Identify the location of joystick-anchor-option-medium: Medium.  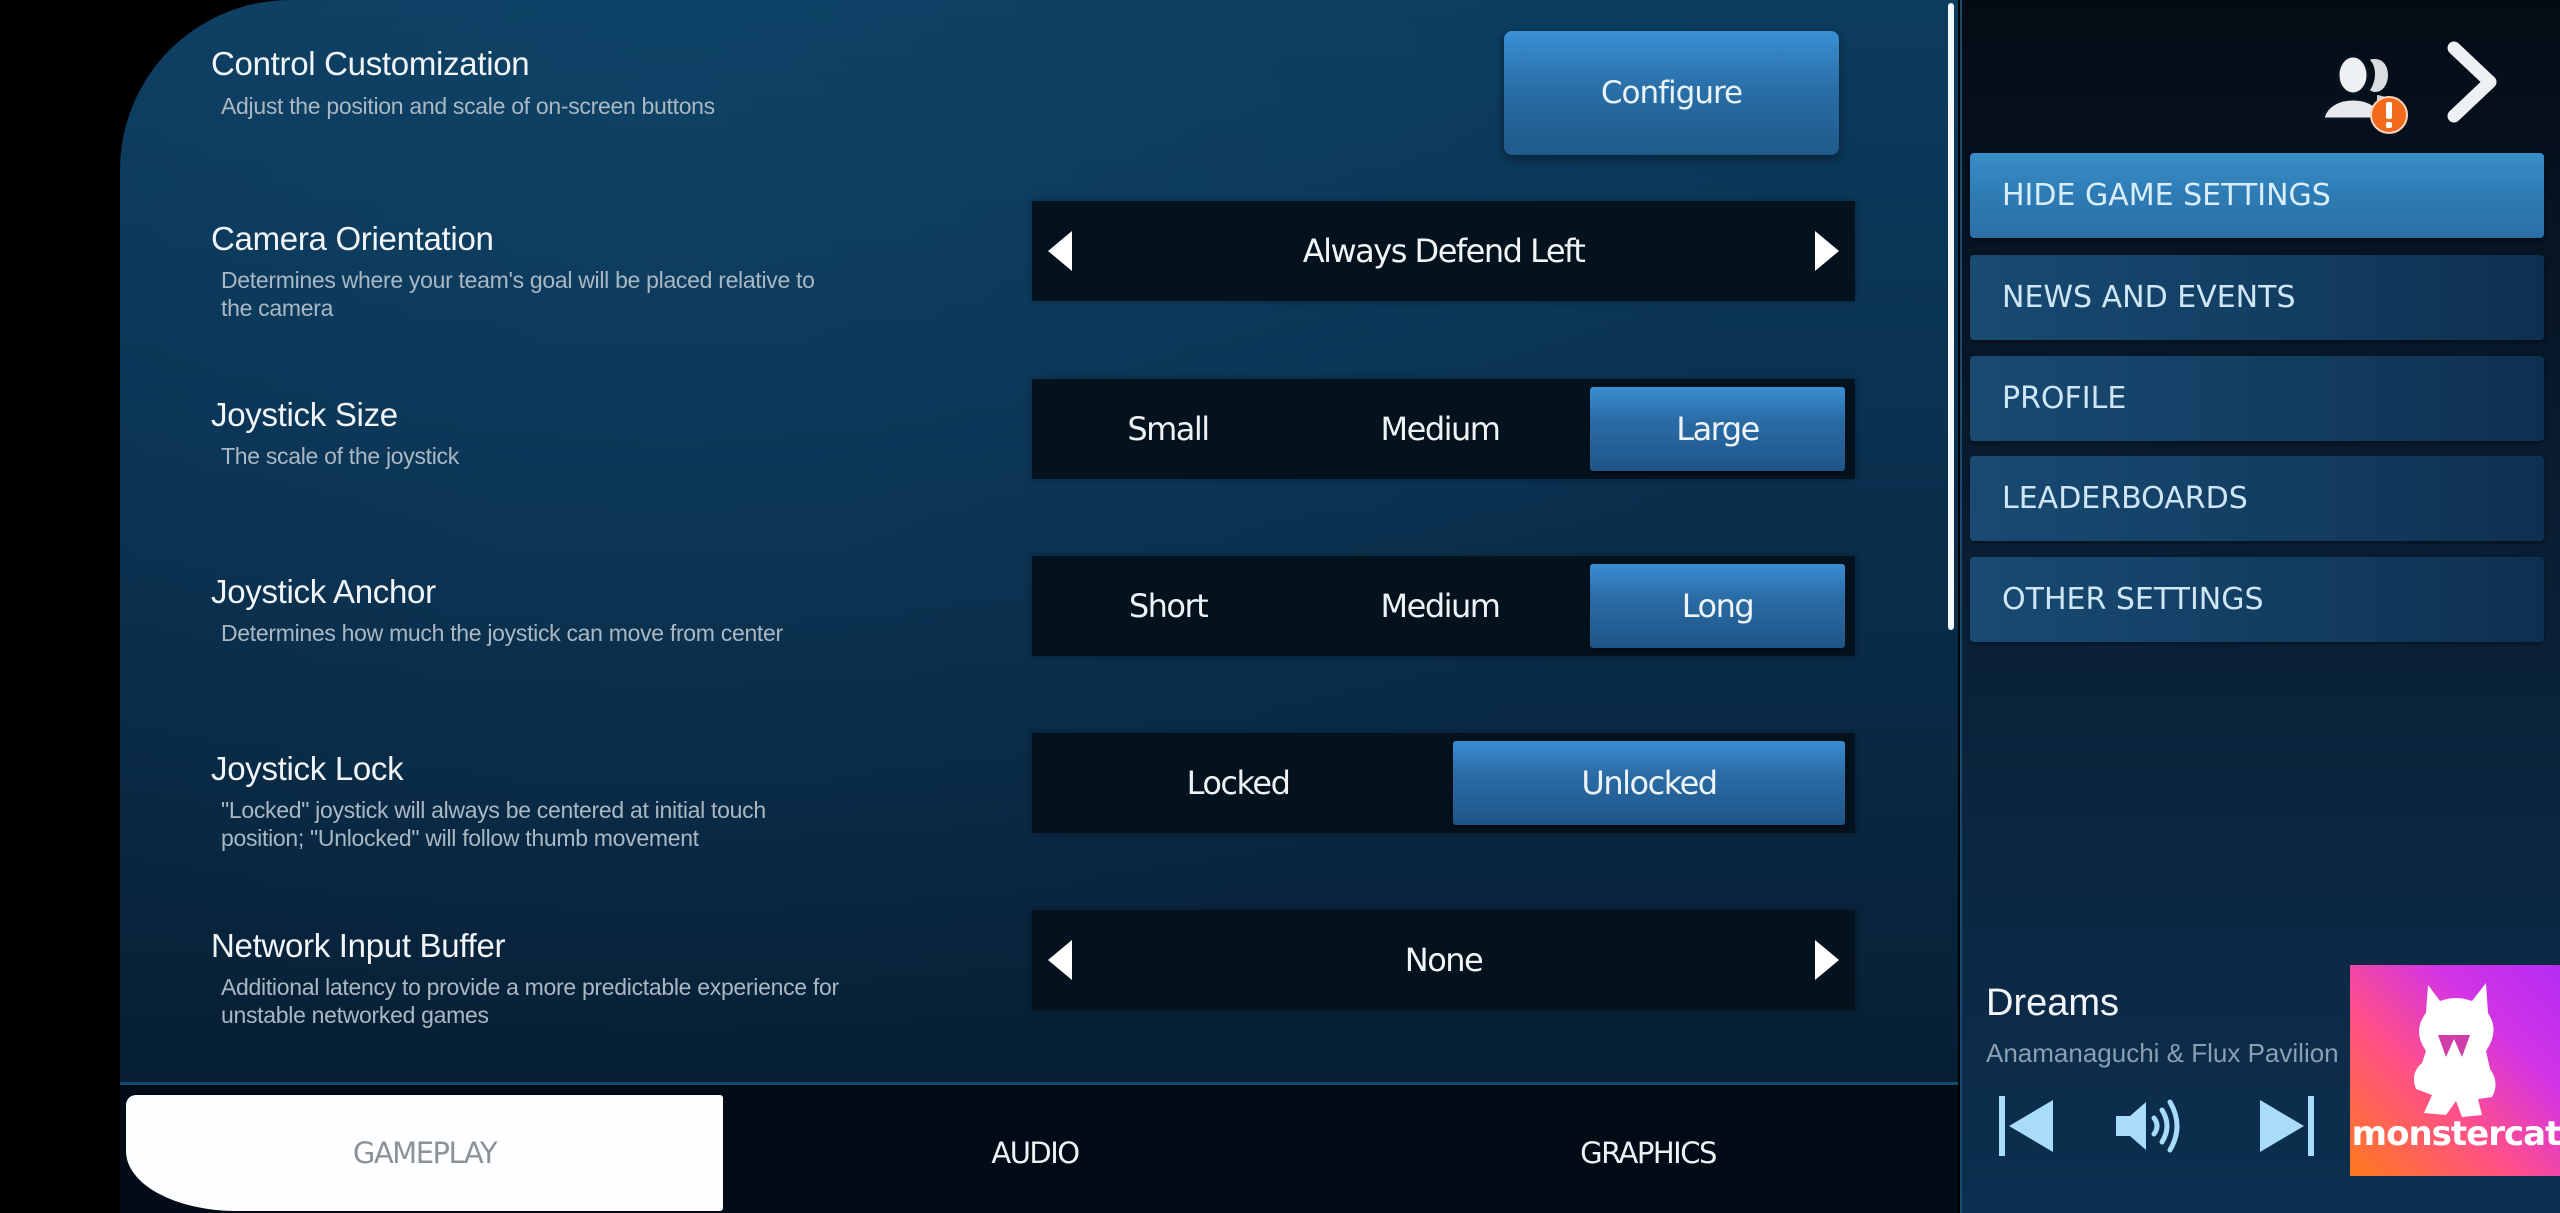
(1440, 606).